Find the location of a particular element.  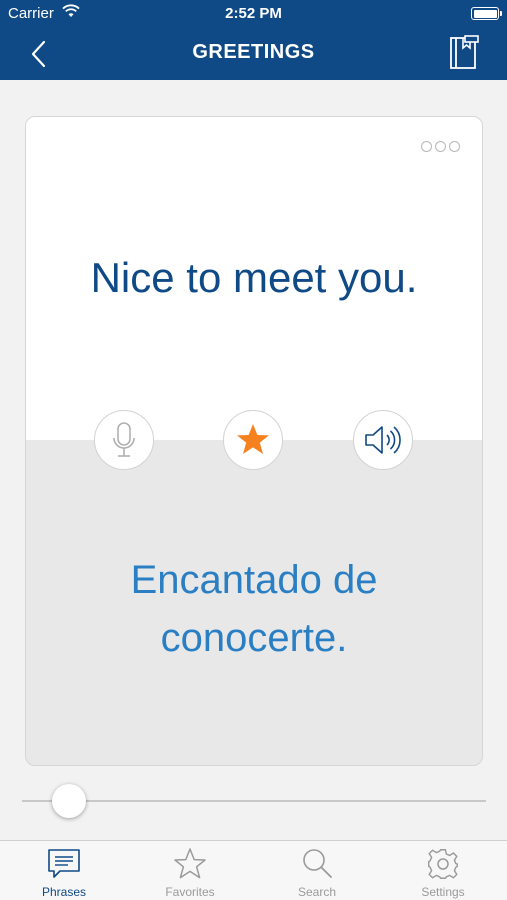

battery-icon is located at coordinates (486, 13).